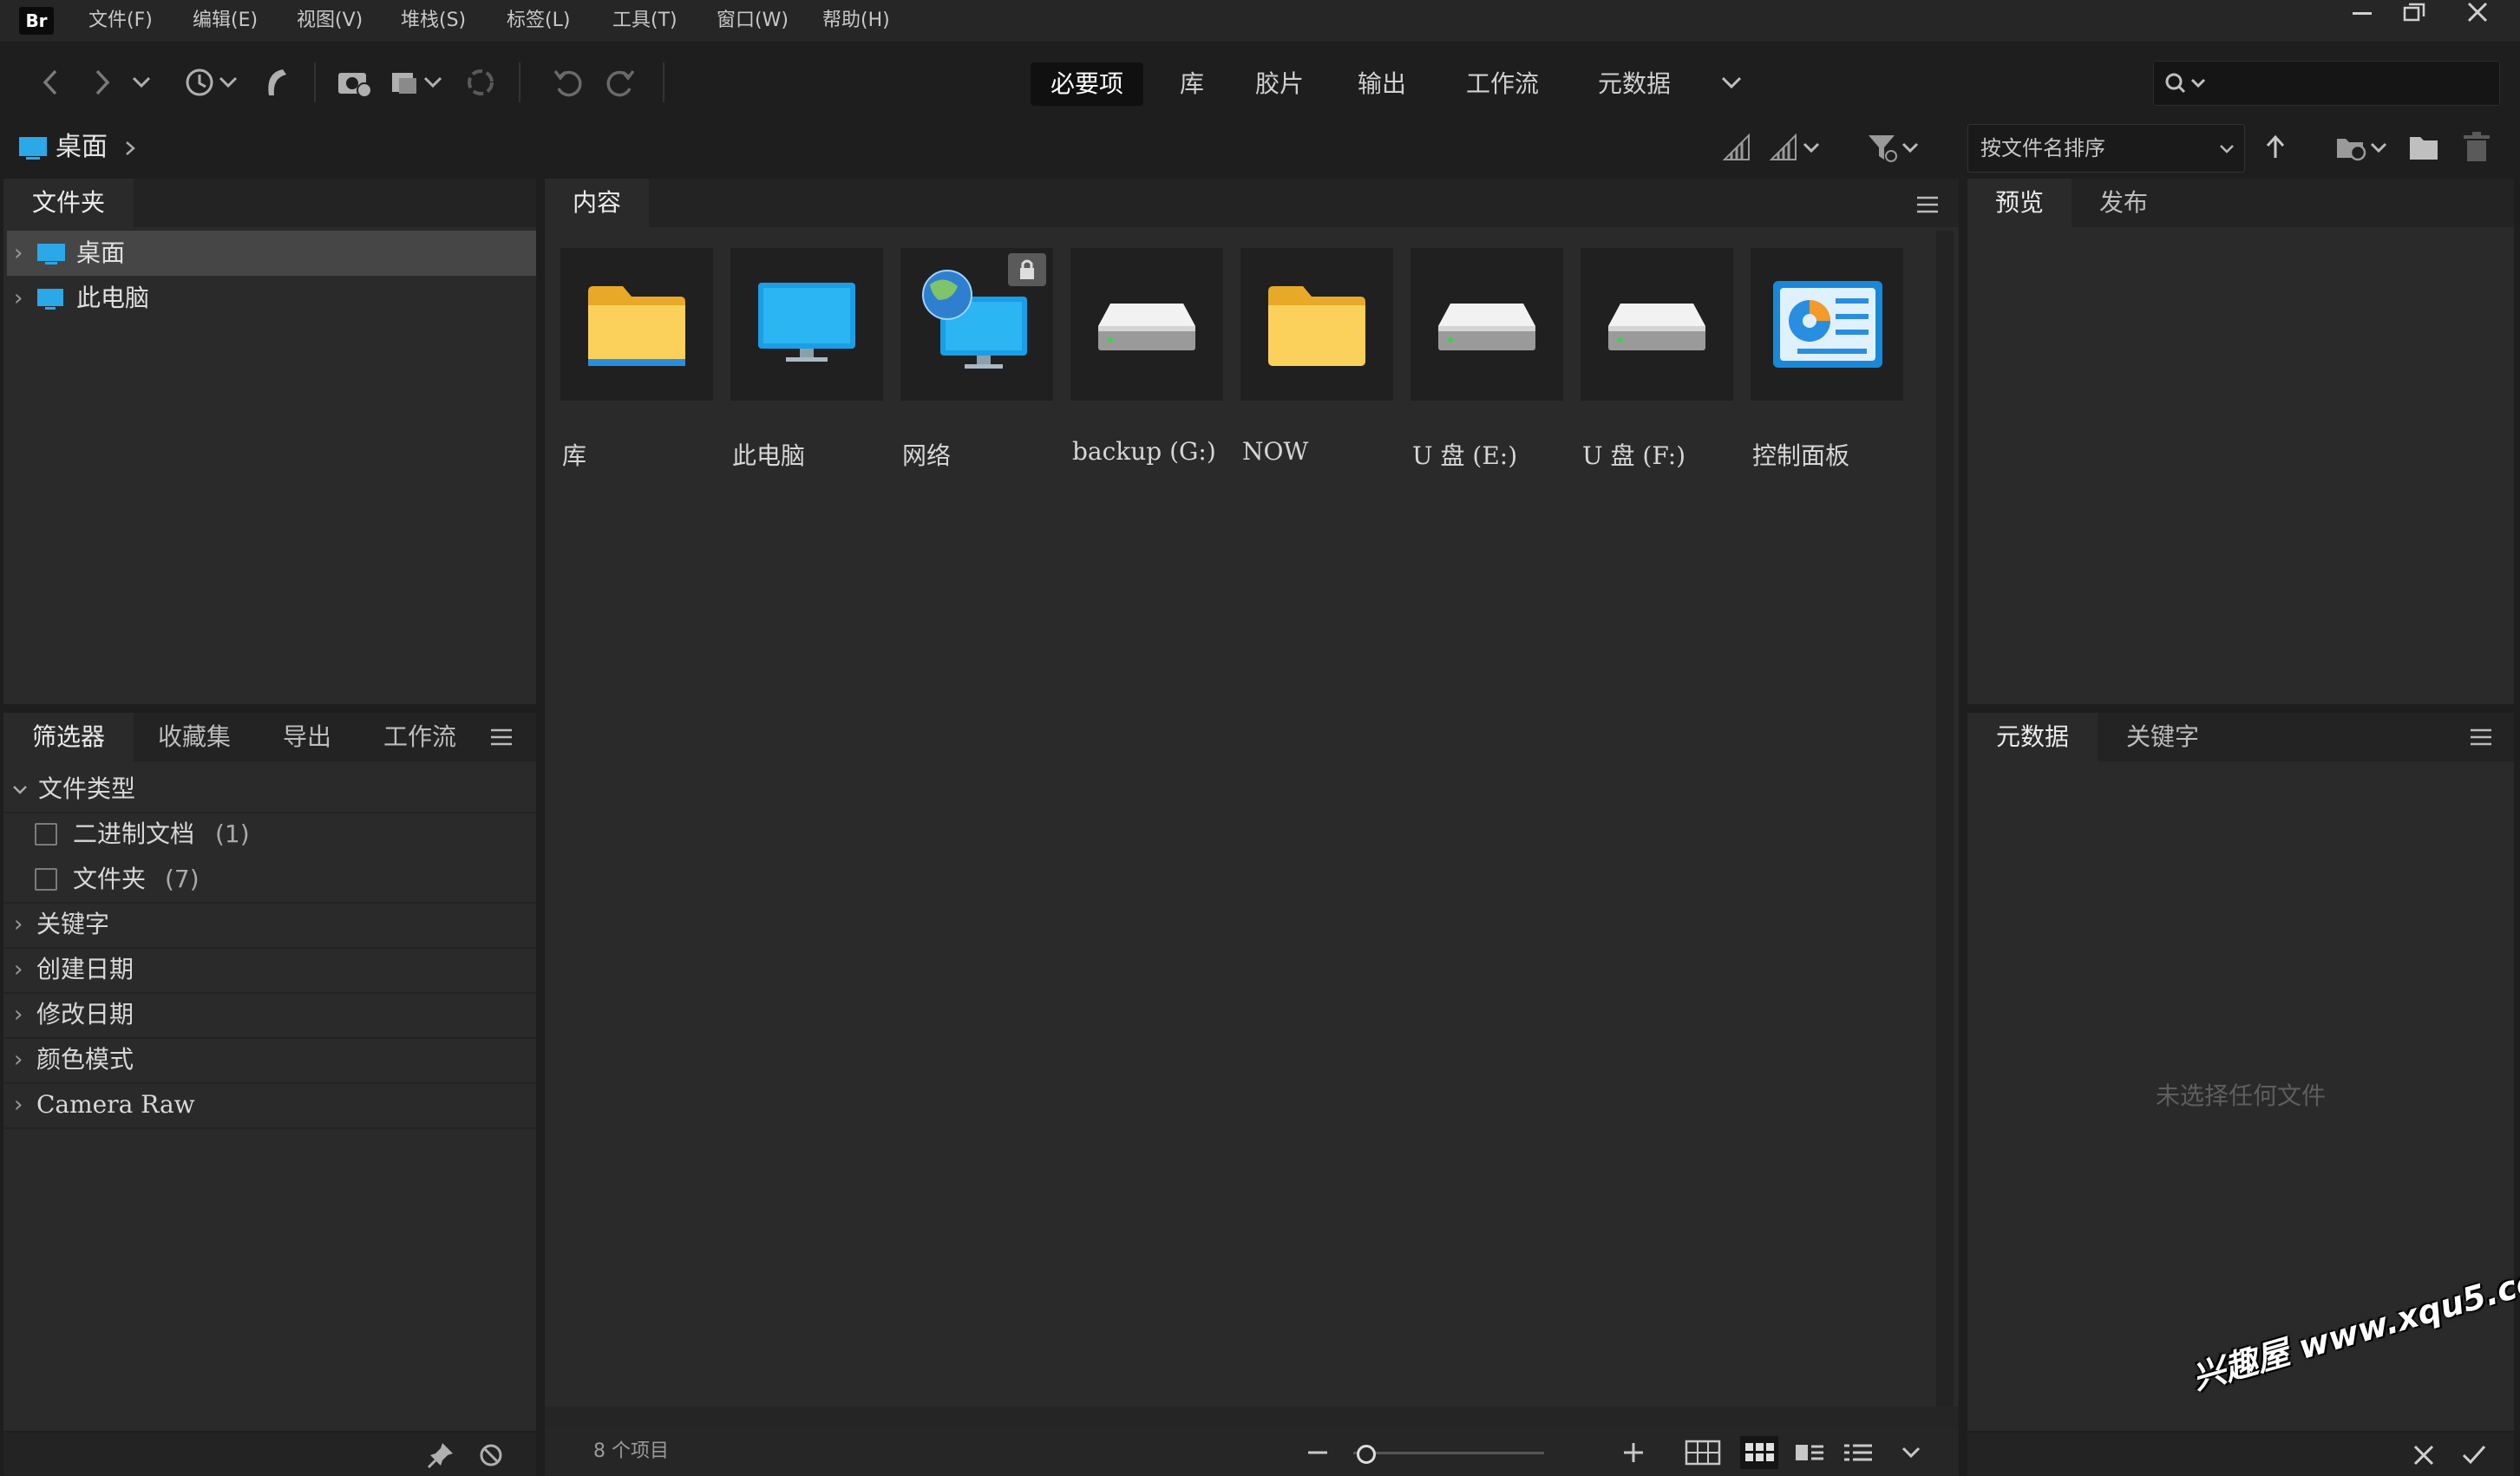 This screenshot has width=2520, height=1476. I want to click on sort-quality-button, so click(1796, 147).